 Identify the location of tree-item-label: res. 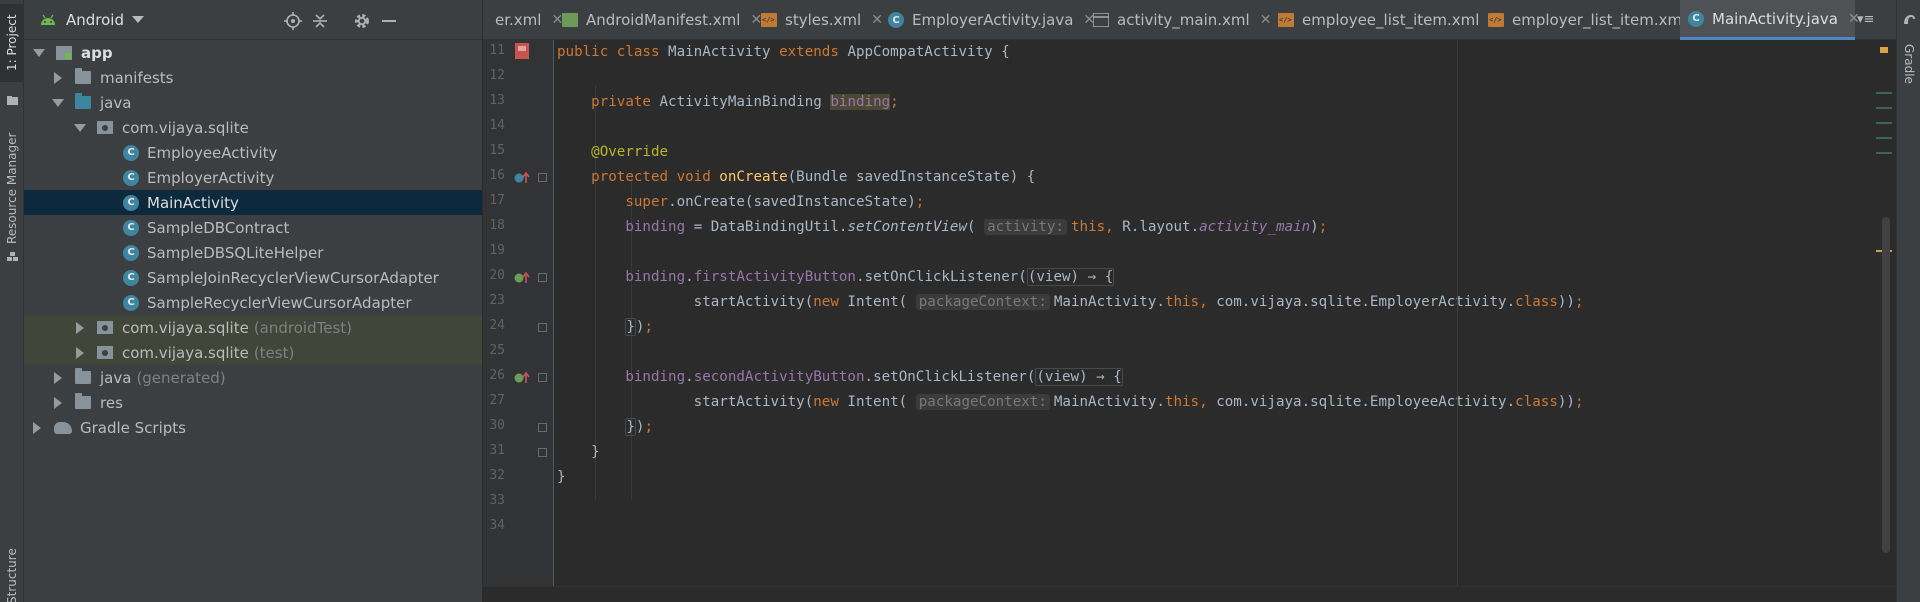
(111, 402).